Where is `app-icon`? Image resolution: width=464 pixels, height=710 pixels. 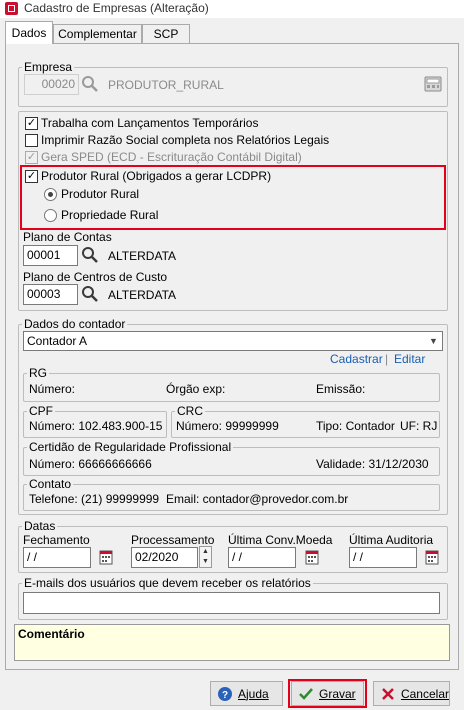 app-icon is located at coordinates (11, 8).